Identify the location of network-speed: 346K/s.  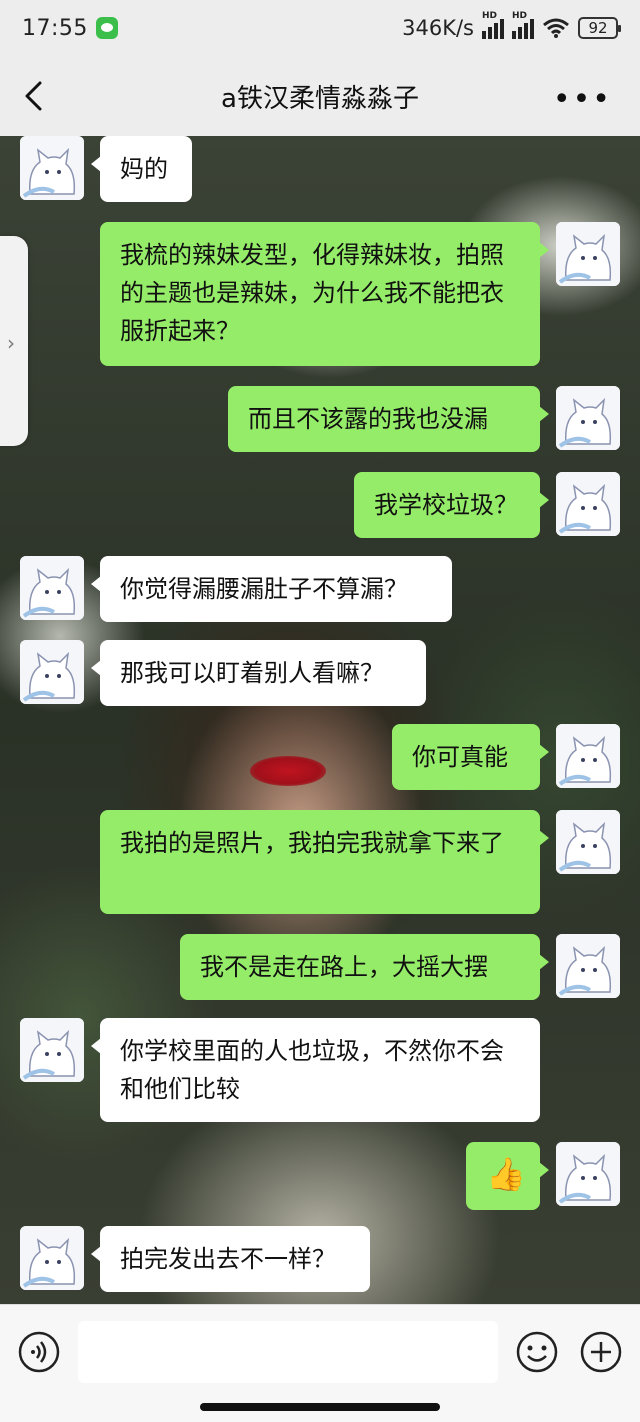
(438, 28).